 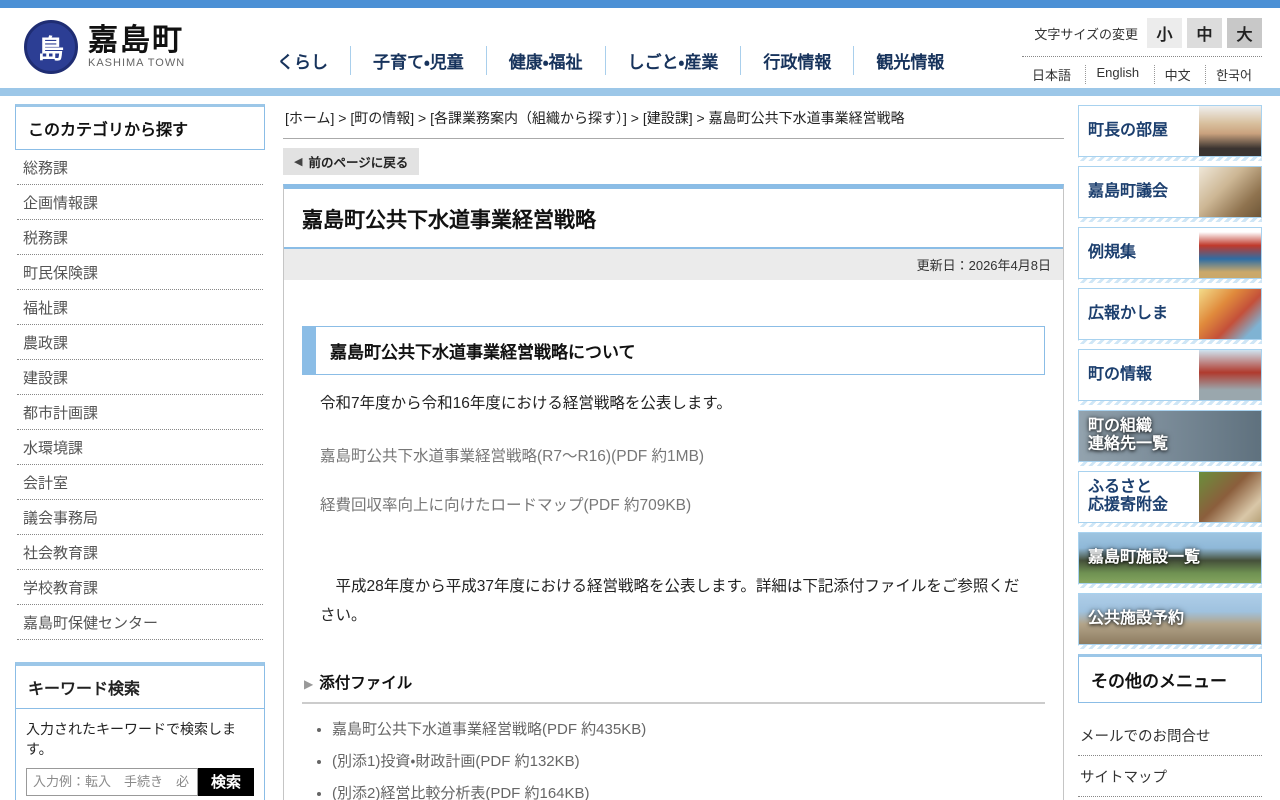 What do you see at coordinates (1170, 499) in the screenshot?
I see `banner-furusato-donation: ふるさと 応援寄附金` at bounding box center [1170, 499].